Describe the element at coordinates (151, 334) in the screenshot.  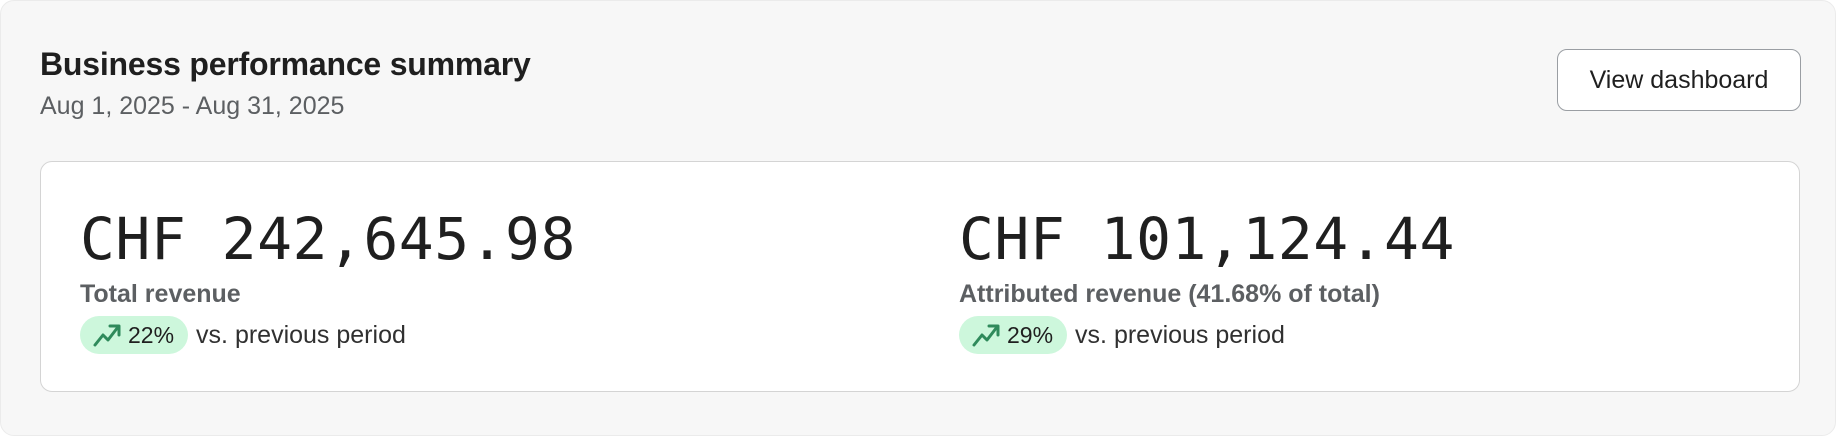
I see `change-percent: 22%` at that location.